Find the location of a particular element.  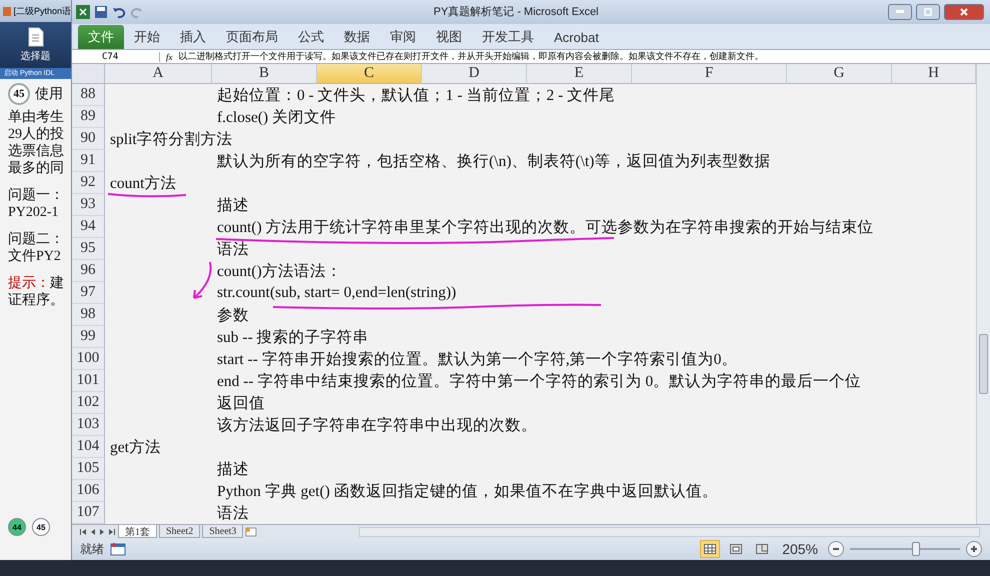

row-header: 91 is located at coordinates (88, 161).